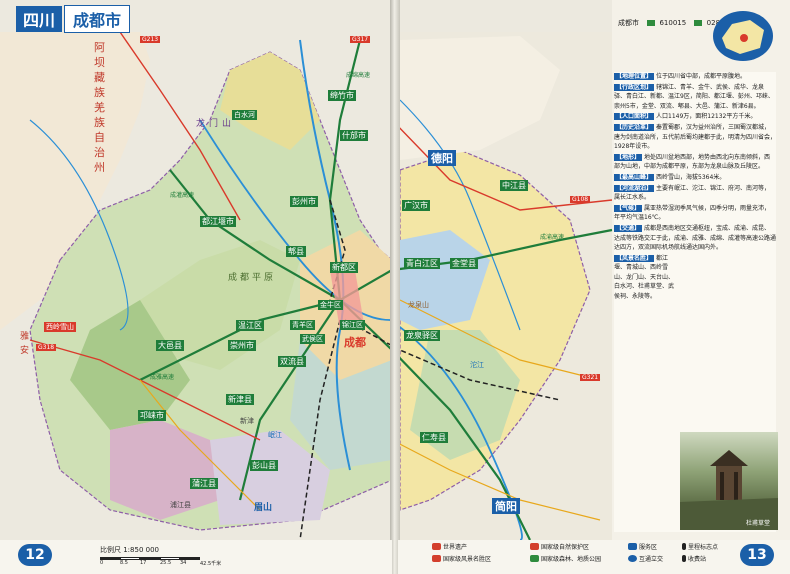 The height and width of the screenshot is (574, 790). Describe the element at coordinates (296, 251) in the screenshot. I see `district-label: 郫县` at that location.